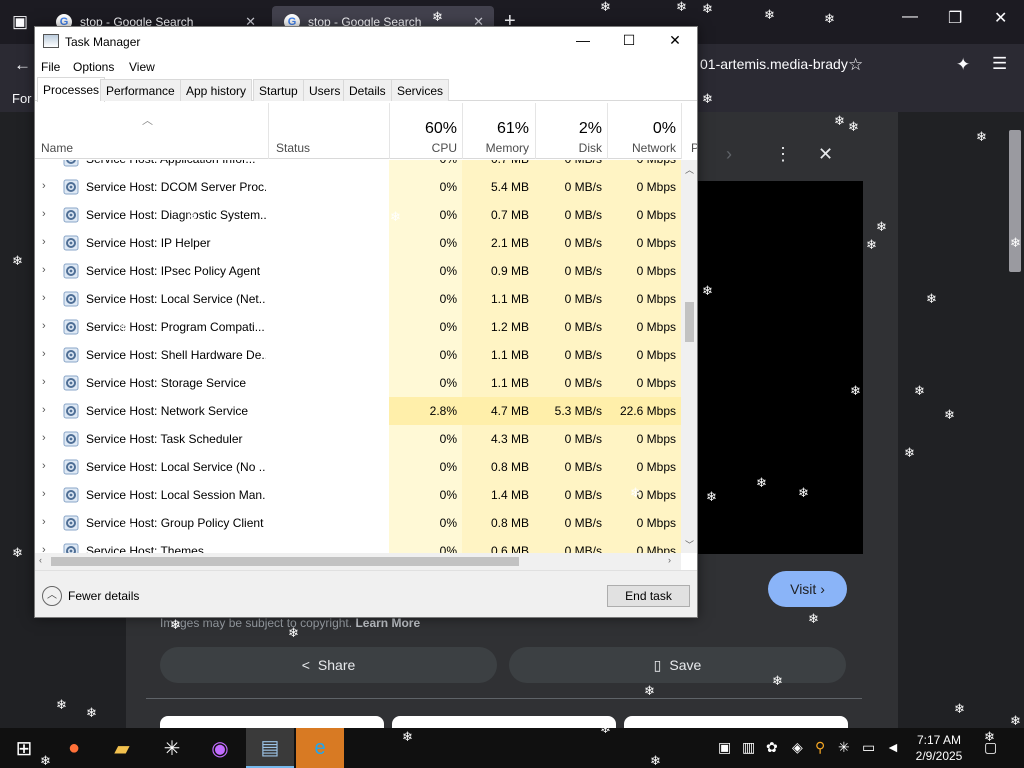 This screenshot has width=1024, height=768. What do you see at coordinates (216, 90) in the screenshot?
I see `tab-app-history: App history` at bounding box center [216, 90].